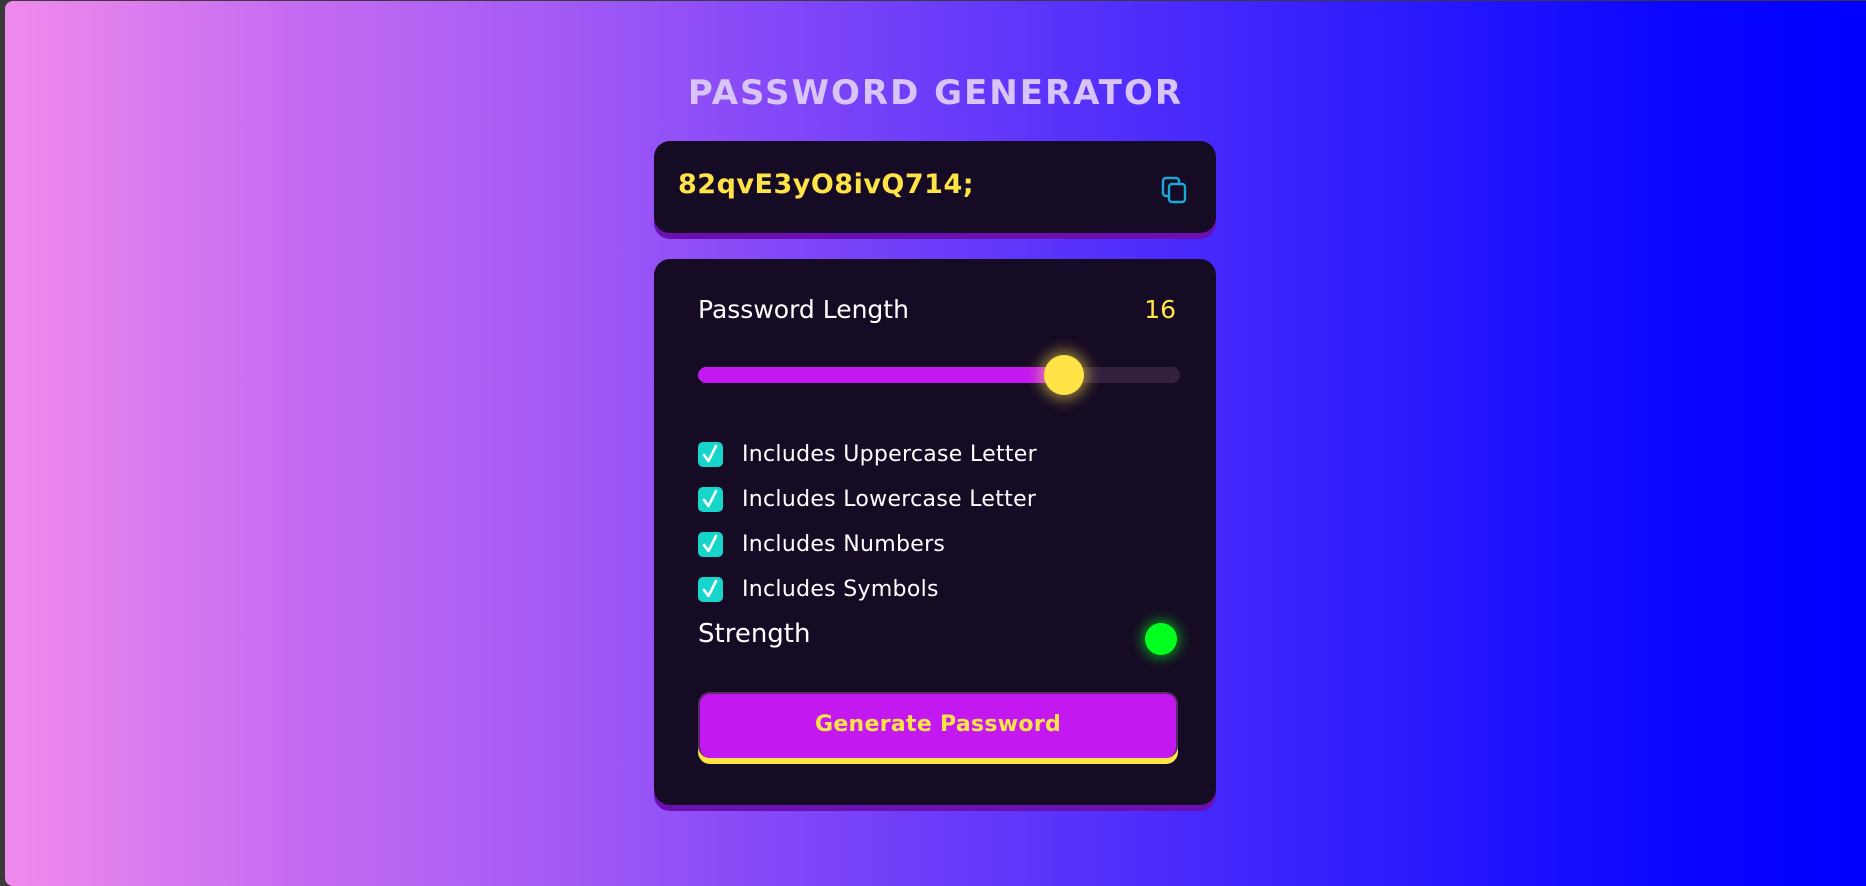 The width and height of the screenshot is (1866, 886). What do you see at coordinates (840, 589) in the screenshot?
I see `option-label: Includes Symbols` at bounding box center [840, 589].